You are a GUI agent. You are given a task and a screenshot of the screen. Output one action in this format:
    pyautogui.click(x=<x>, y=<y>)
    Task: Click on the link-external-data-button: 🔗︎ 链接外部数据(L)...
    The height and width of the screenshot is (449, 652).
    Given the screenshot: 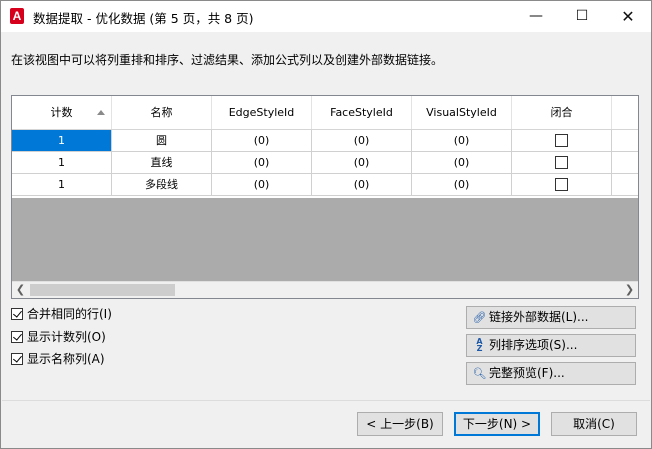 What is the action you would take?
    pyautogui.click(x=551, y=317)
    